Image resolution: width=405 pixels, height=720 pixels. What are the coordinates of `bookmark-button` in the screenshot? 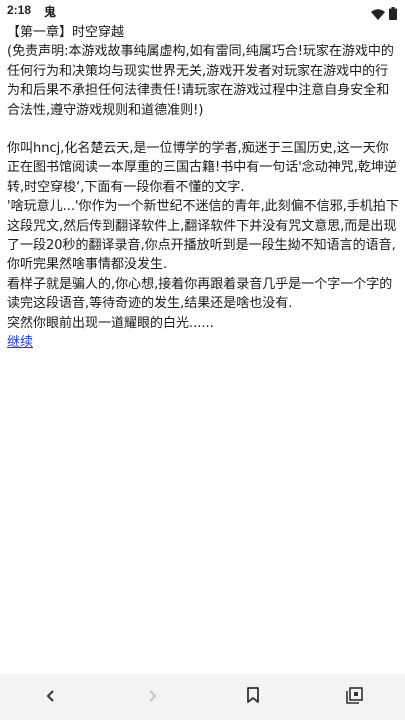 It's located at (253, 697).